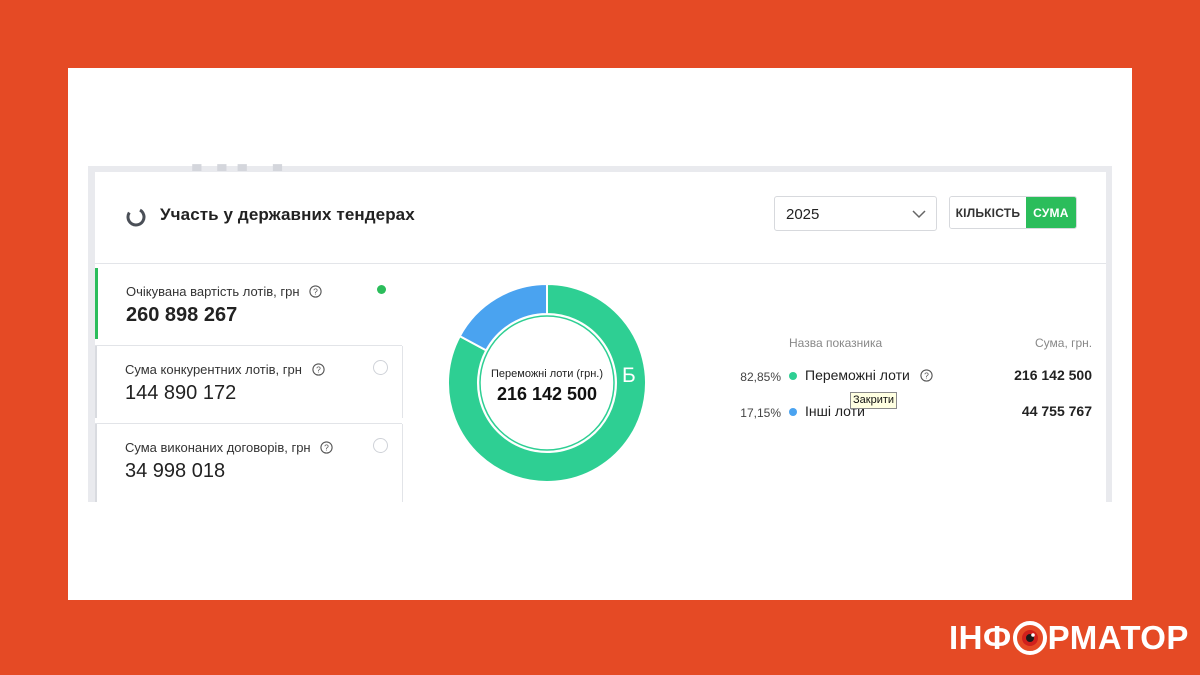 The height and width of the screenshot is (675, 1200). Describe the element at coordinates (760, 377) in the screenshot. I see `legend-pct: 82,85%` at that location.